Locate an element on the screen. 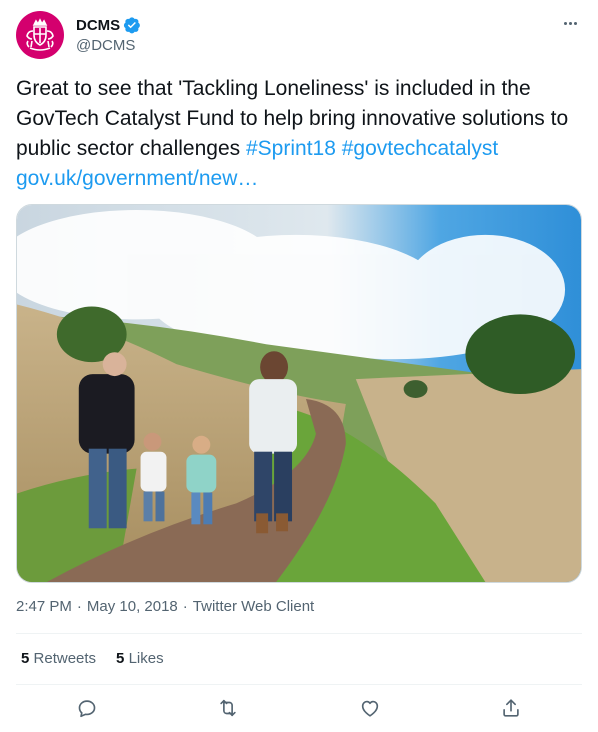  share-icon is located at coordinates (511, 708).